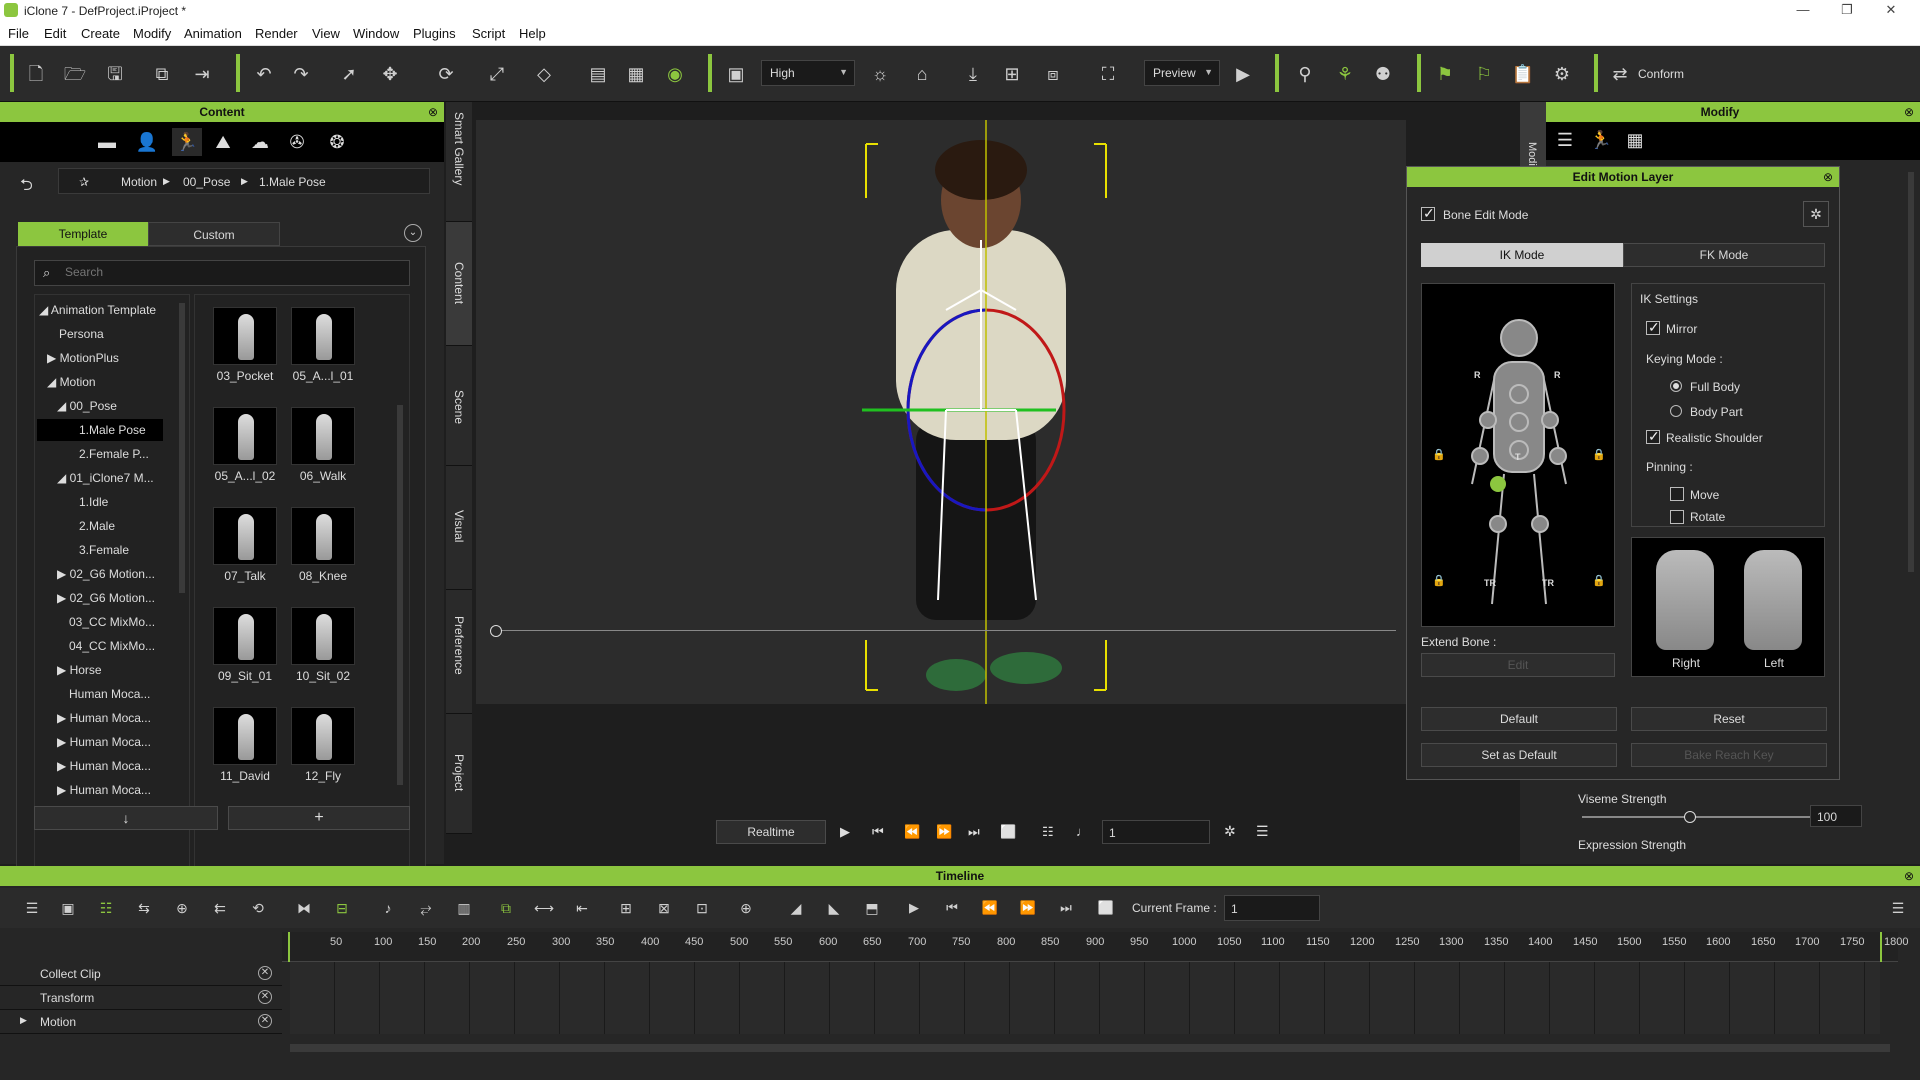 The height and width of the screenshot is (1080, 1920). I want to click on body-part-radio, so click(1676, 411).